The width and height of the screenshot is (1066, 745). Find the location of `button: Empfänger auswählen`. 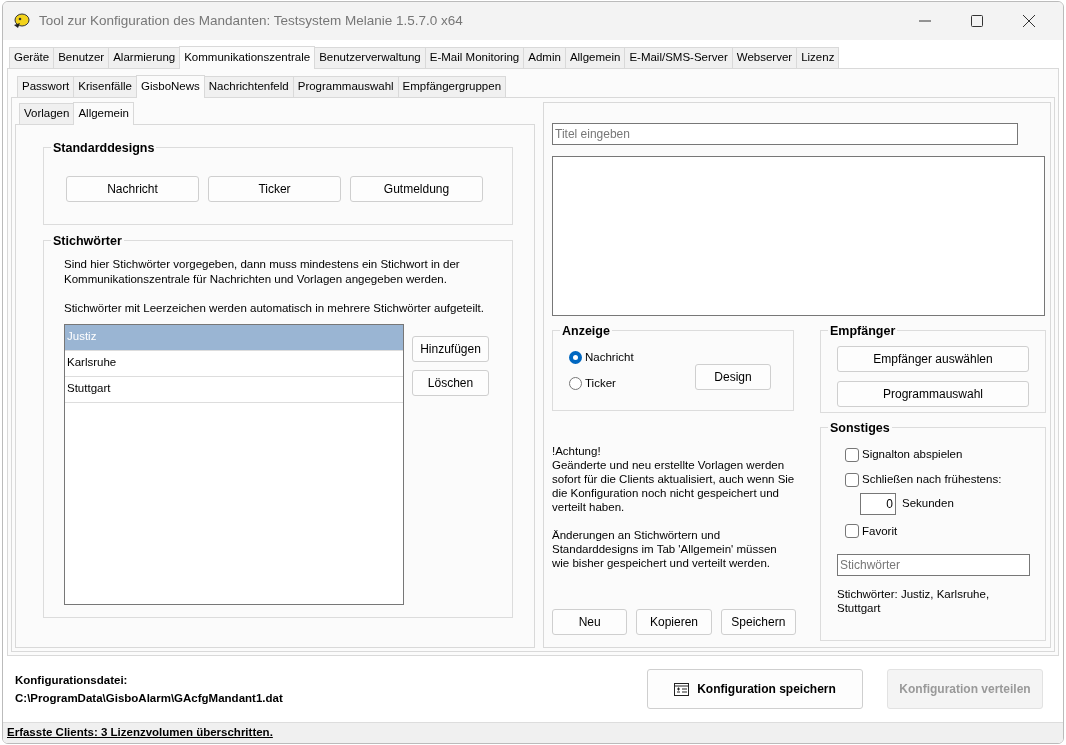

button: Empfänger auswählen is located at coordinates (933, 359).